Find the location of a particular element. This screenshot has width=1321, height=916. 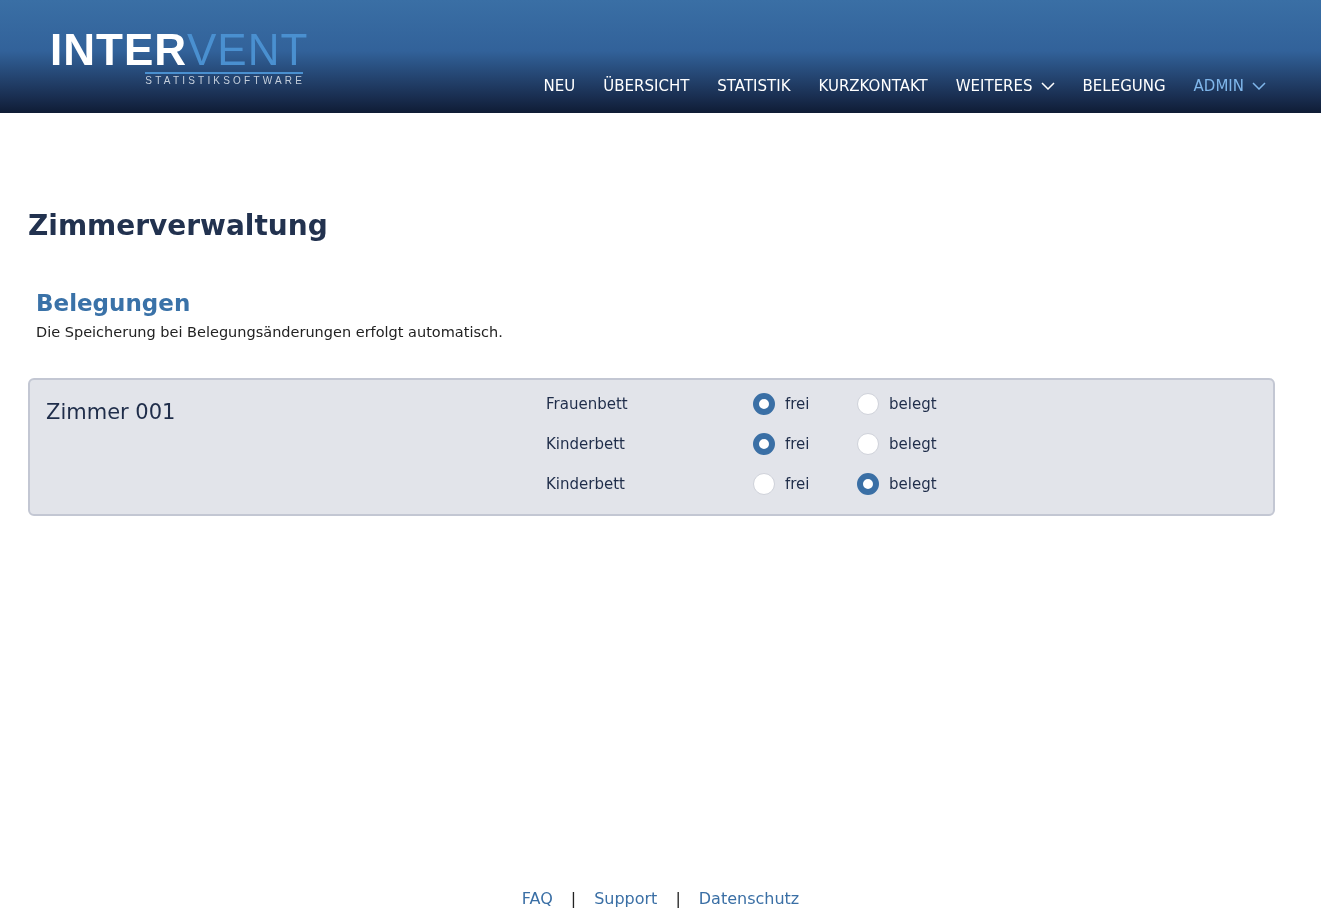

nav-item: WEITERES is located at coordinates (1005, 86).